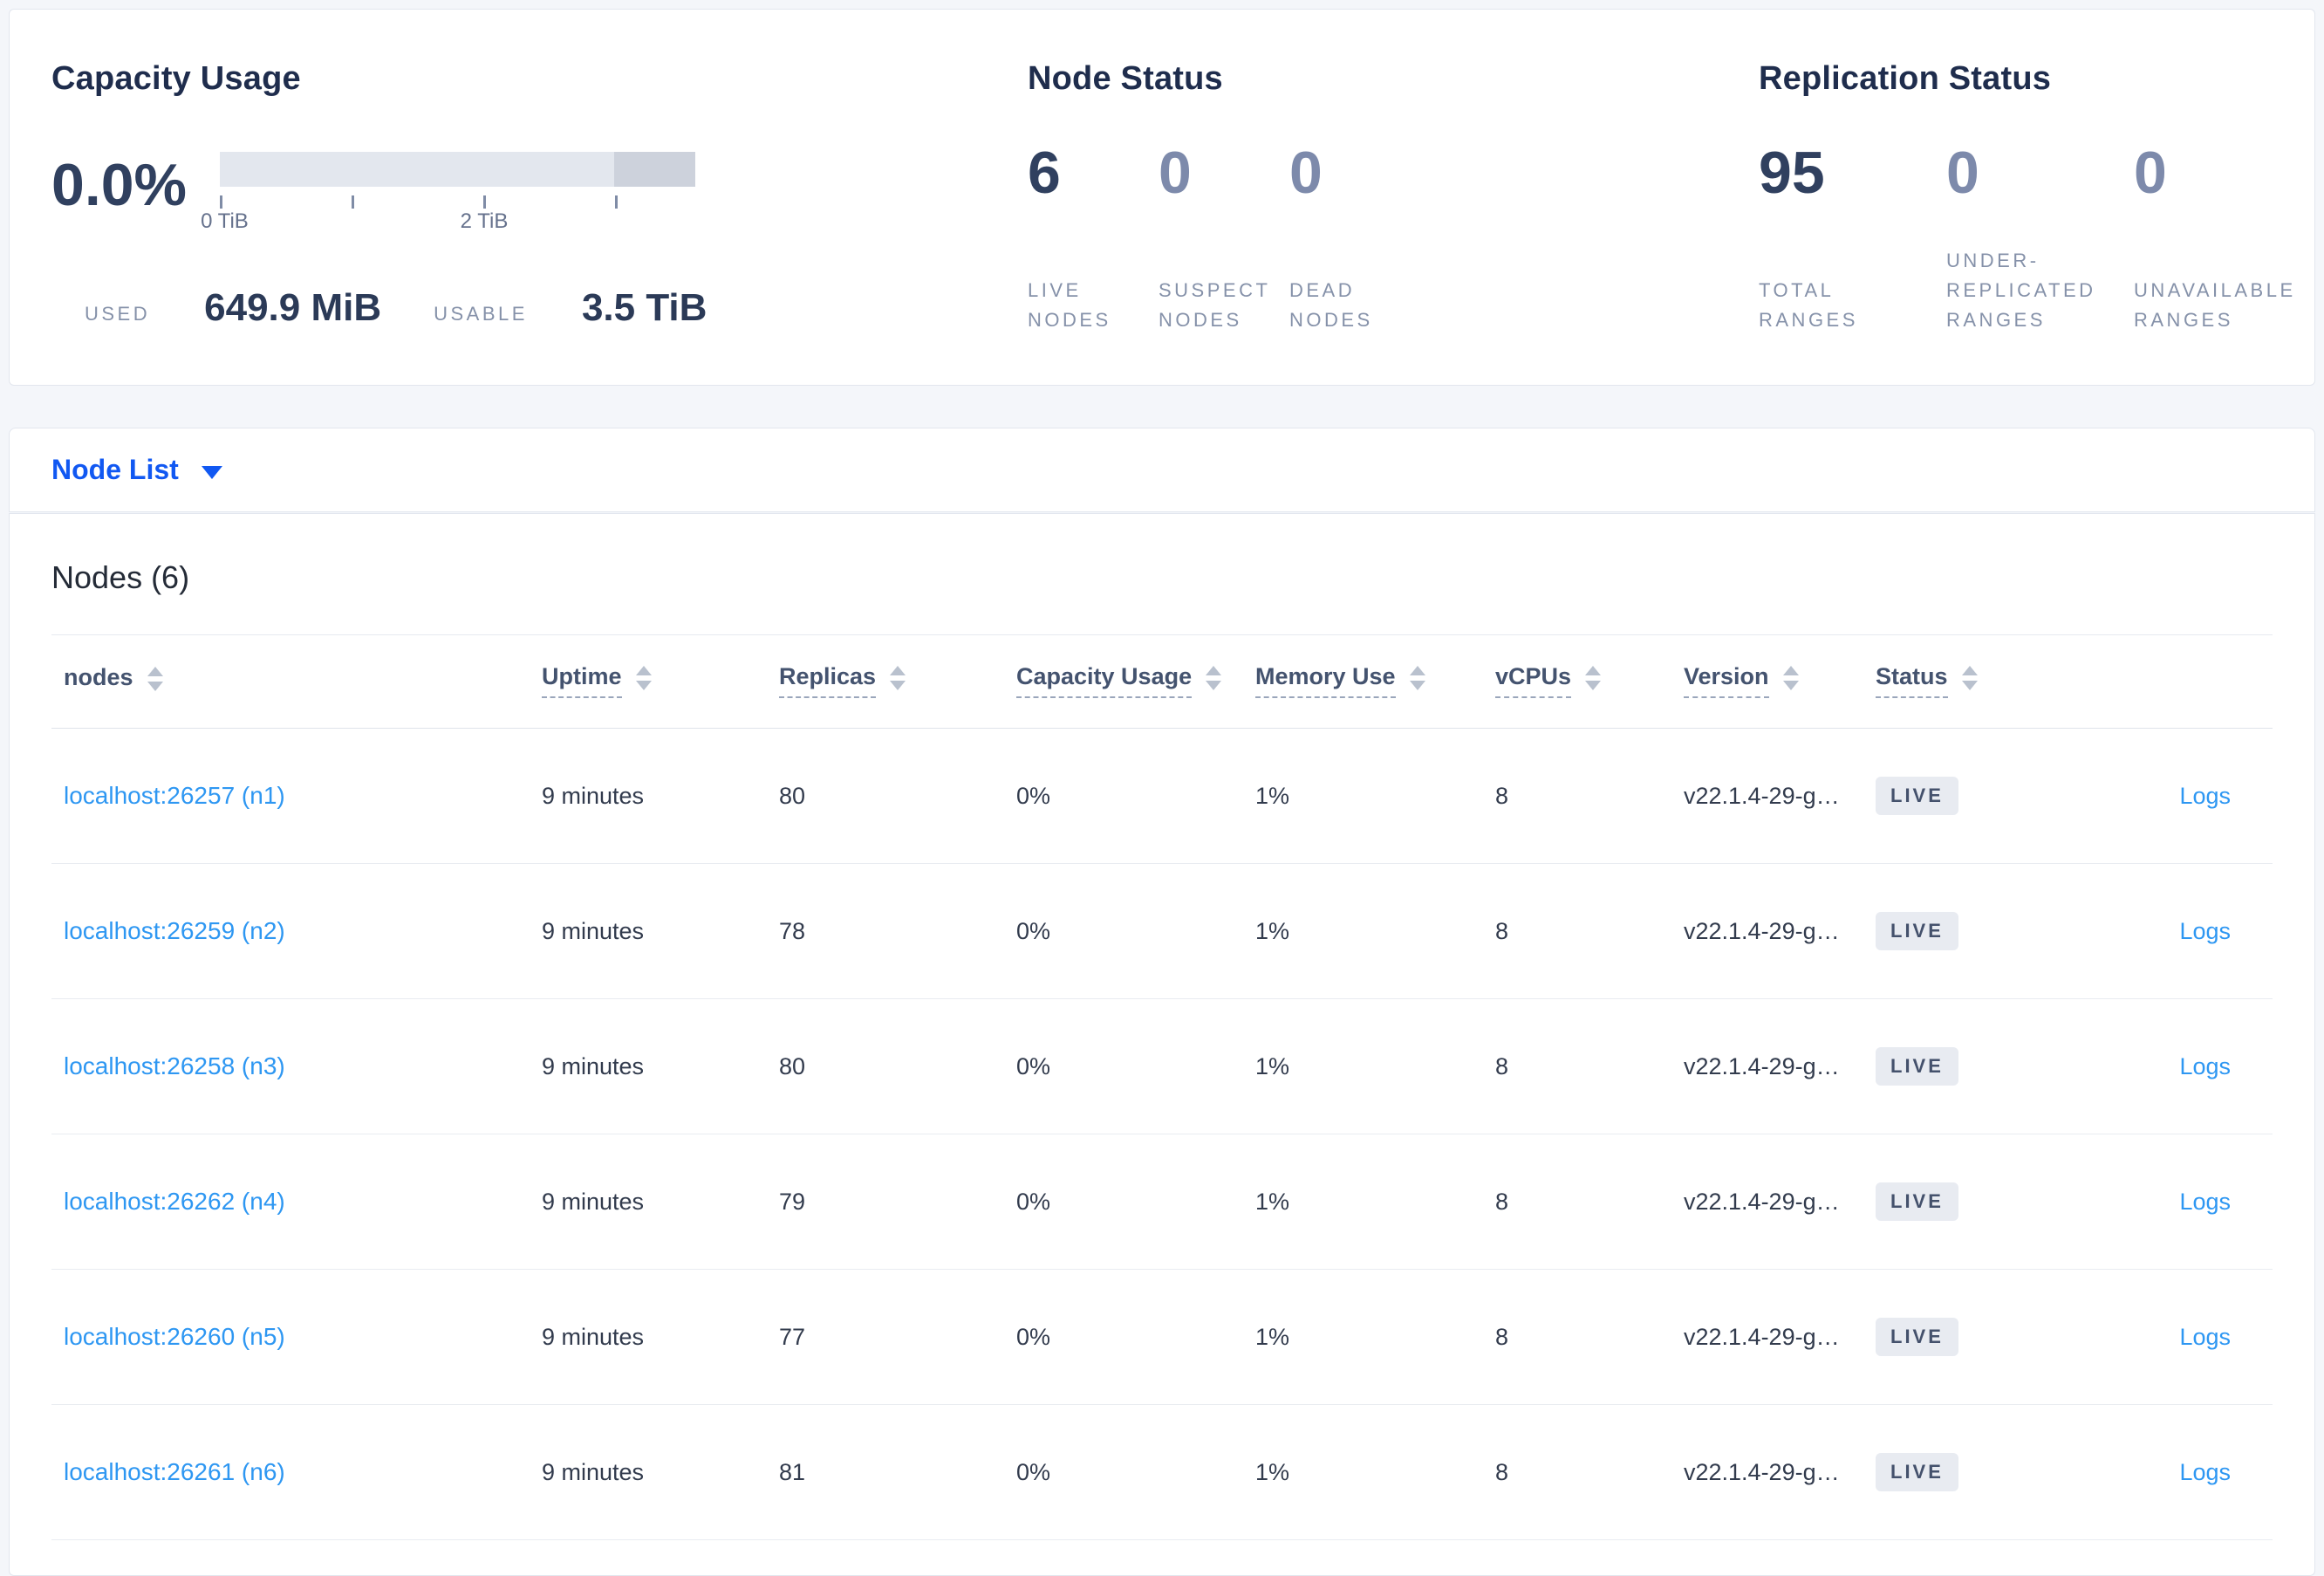 The width and height of the screenshot is (2324, 1576). What do you see at coordinates (539, 308) in the screenshot?
I see `capacity-used-usable-row: USED 649.9 MiB USABLE 3.5 TiB` at bounding box center [539, 308].